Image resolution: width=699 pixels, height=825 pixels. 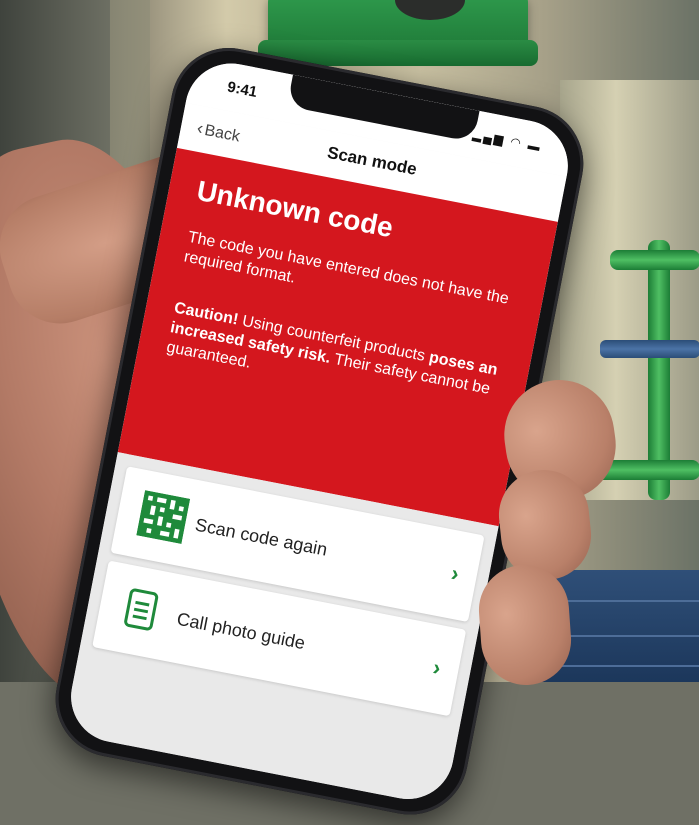 What do you see at coordinates (242, 89) in the screenshot?
I see `status-time: 9:41` at bounding box center [242, 89].